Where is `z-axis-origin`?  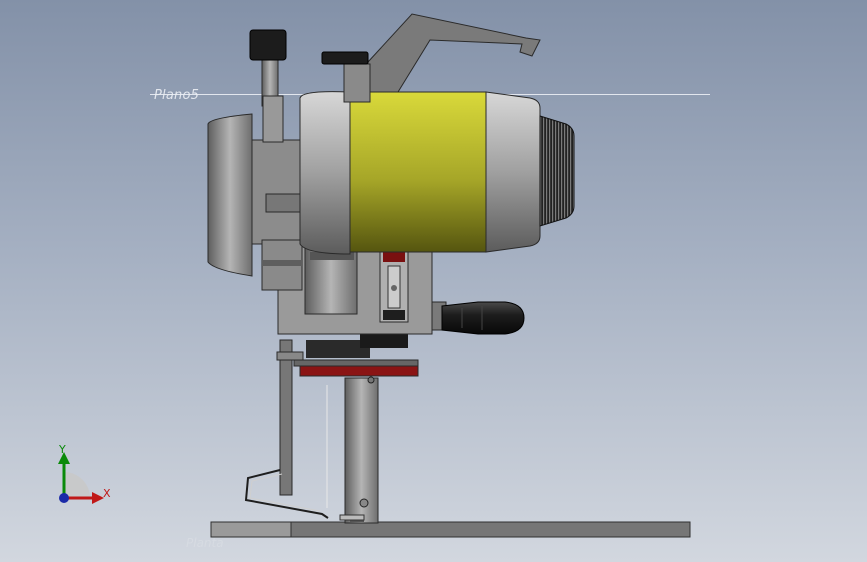
z-axis-origin is located at coordinates (64, 498).